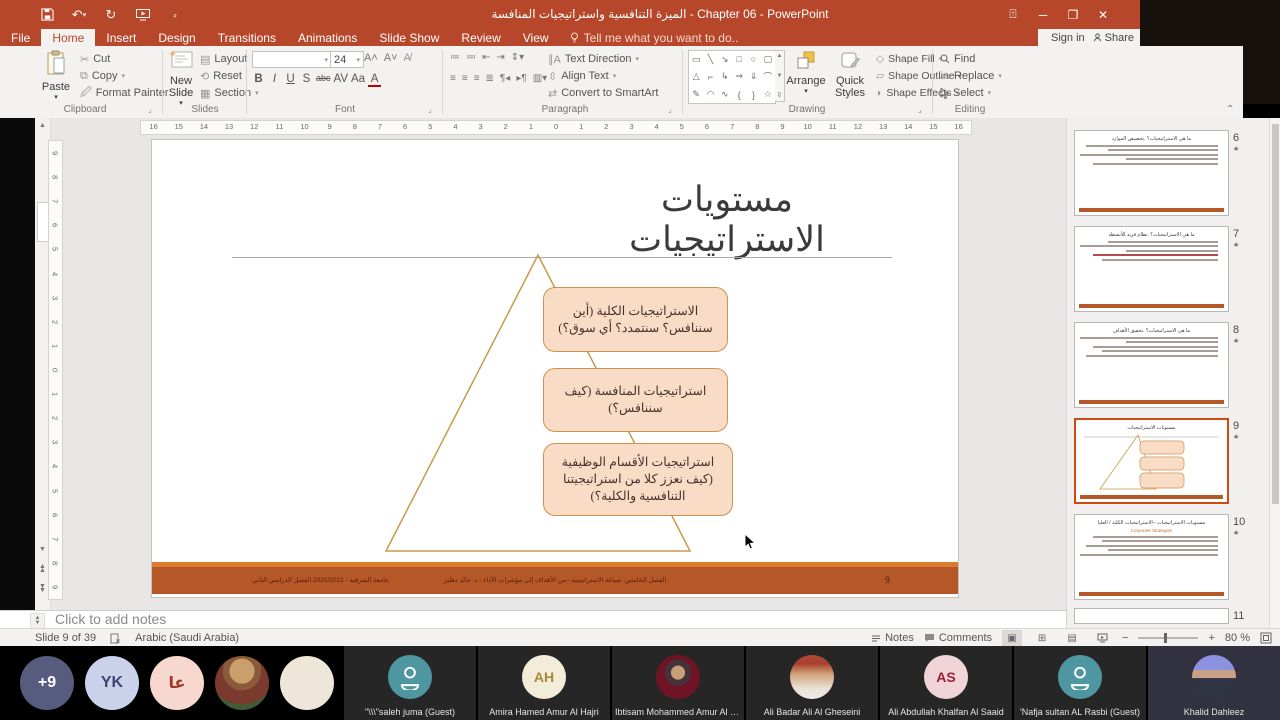  What do you see at coordinates (407, 58) in the screenshot?
I see `clear-formatting-icon: A̸` at bounding box center [407, 58].